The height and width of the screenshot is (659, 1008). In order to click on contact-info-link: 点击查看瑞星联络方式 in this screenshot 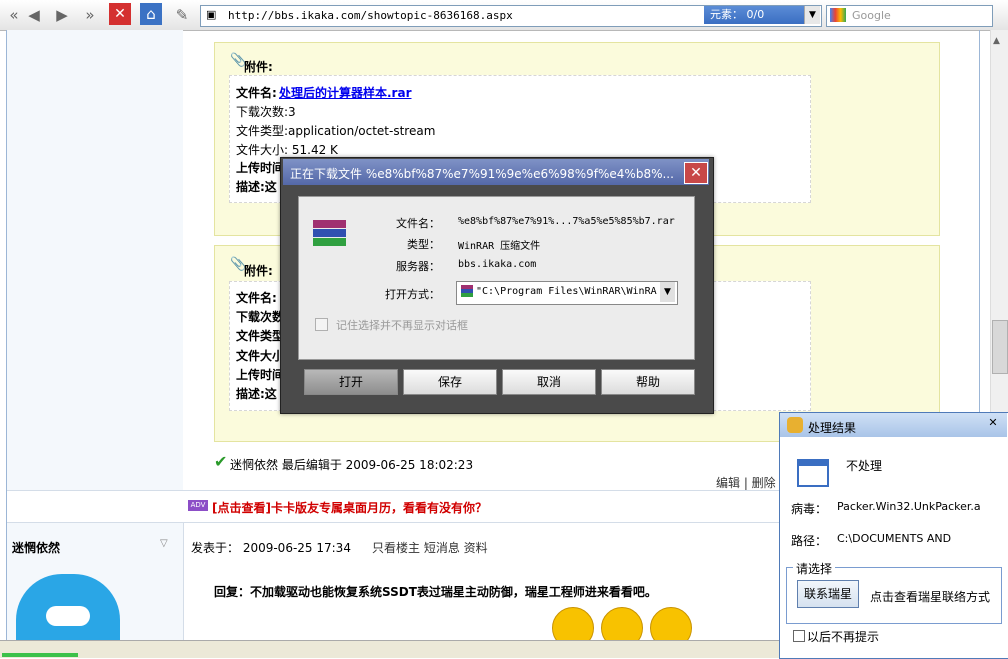, I will do `click(930, 596)`.